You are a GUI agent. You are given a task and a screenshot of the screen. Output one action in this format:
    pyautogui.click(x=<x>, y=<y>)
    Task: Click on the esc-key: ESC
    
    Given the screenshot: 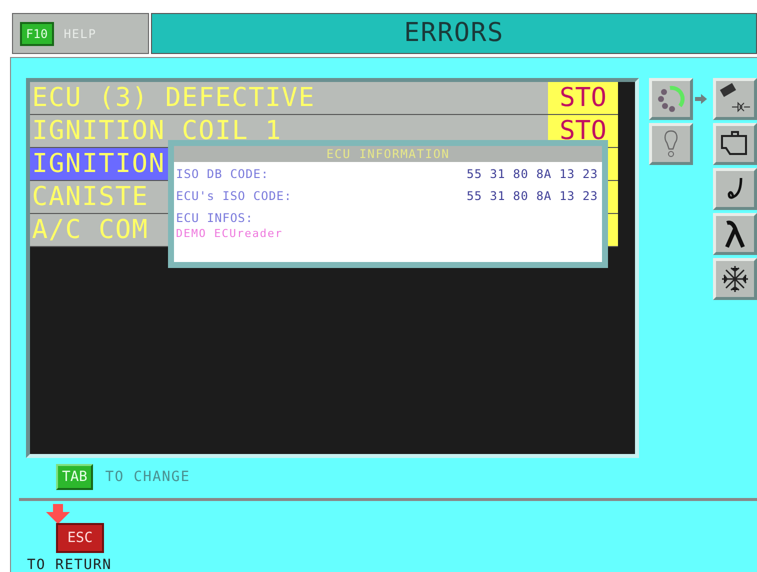 What is the action you would take?
    pyautogui.click(x=80, y=538)
    